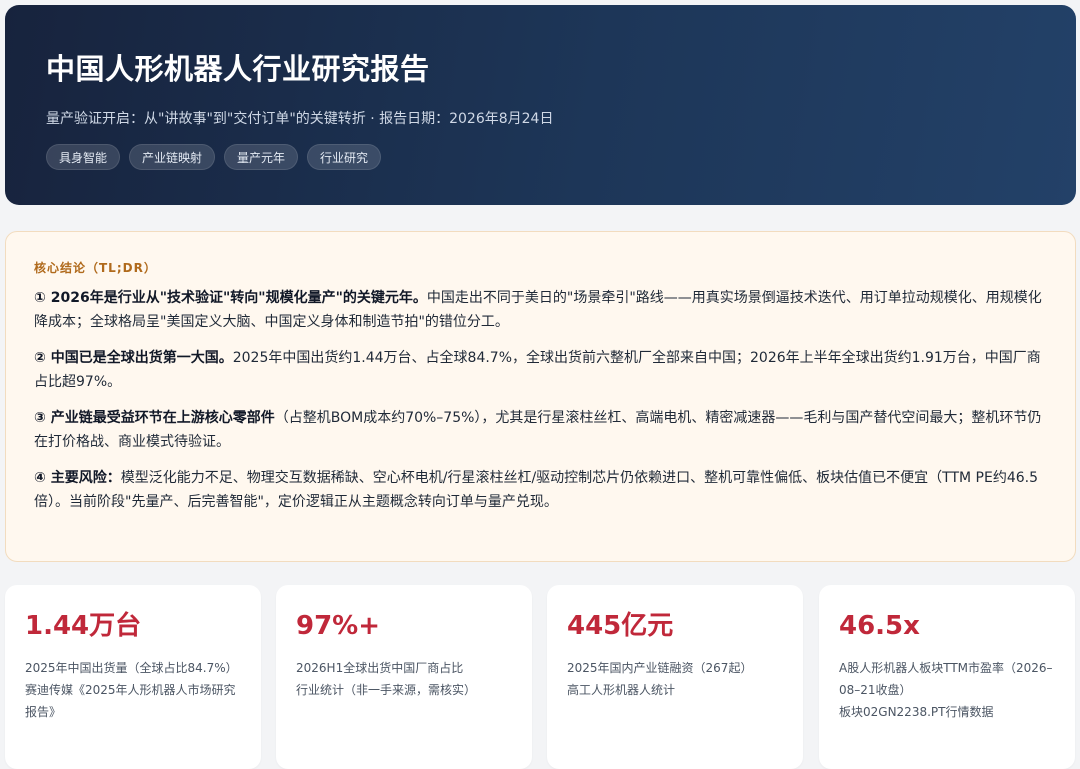 The width and height of the screenshot is (1080, 769). What do you see at coordinates (916, 712) in the screenshot?
I see `metric-source: 板块02GN2238.PT行情数据` at bounding box center [916, 712].